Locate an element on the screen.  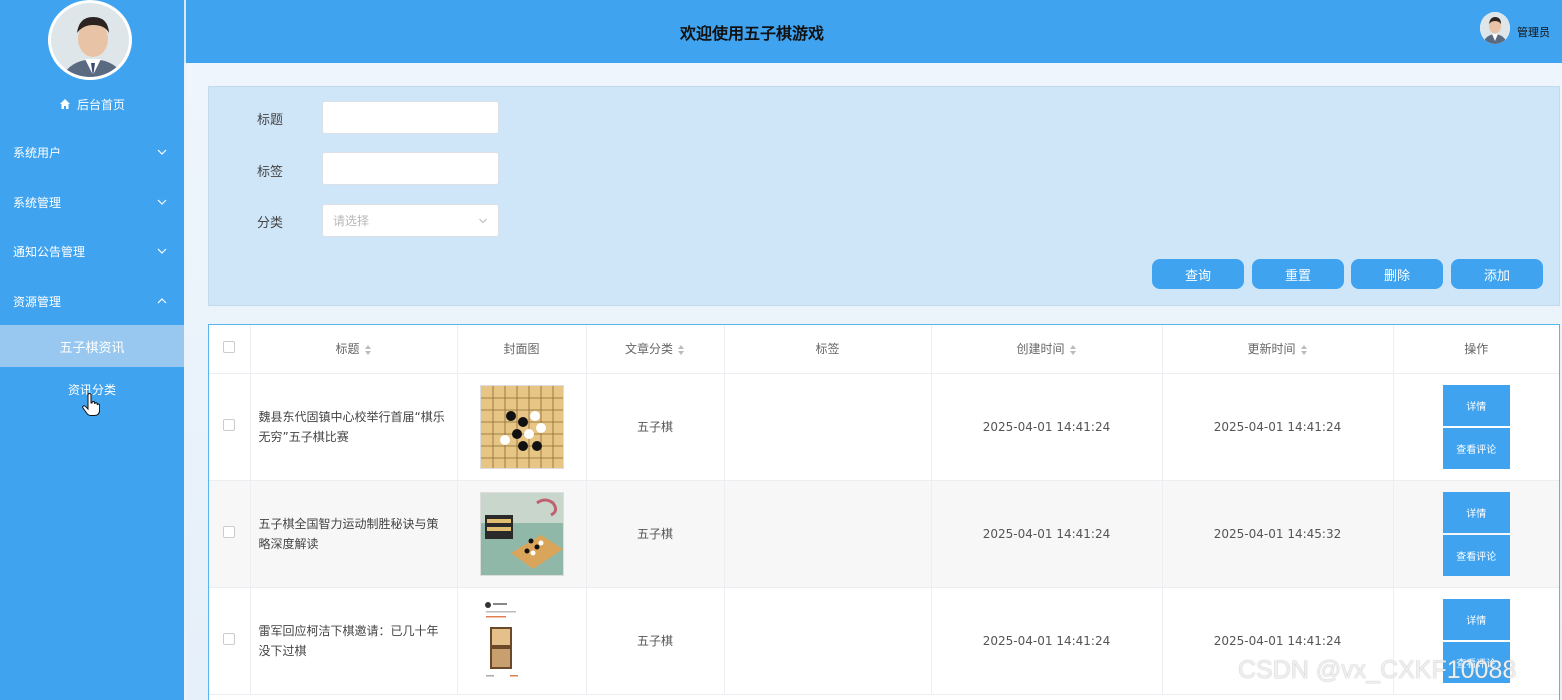
sidebar: 后台首页 系统用户 系统管理 通知公告管理 资源管理 五子棋资讯 资讯分类 is located at coordinates (92, 350).